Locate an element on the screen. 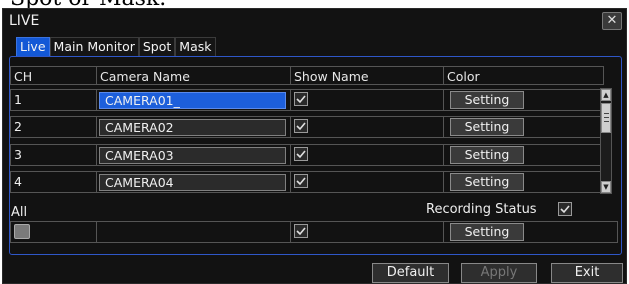 This screenshot has width=629, height=284. camera-name-input: CAMERA01_ is located at coordinates (192, 100).